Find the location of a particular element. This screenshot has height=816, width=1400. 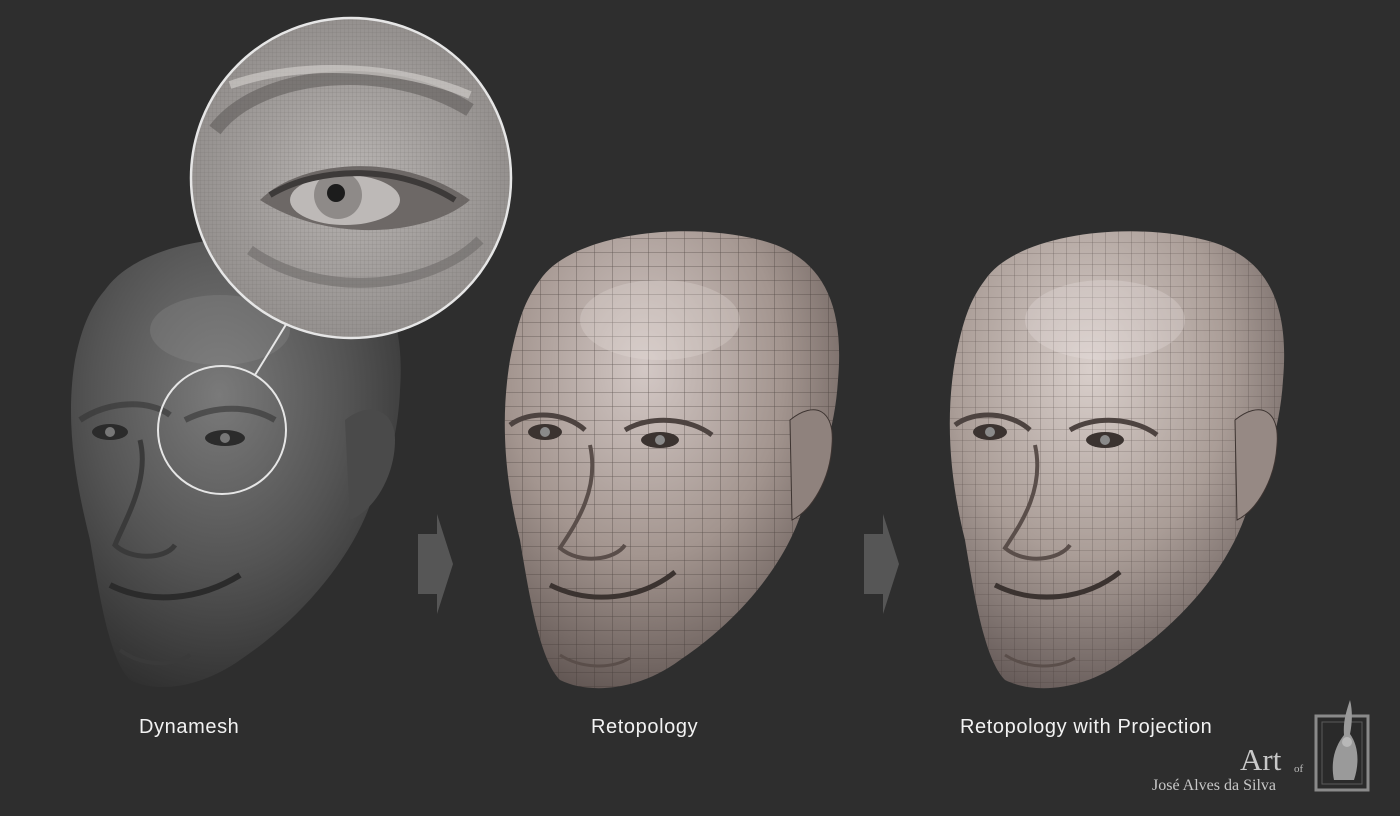

caption-retopology: Retopology is located at coordinates (645, 727).